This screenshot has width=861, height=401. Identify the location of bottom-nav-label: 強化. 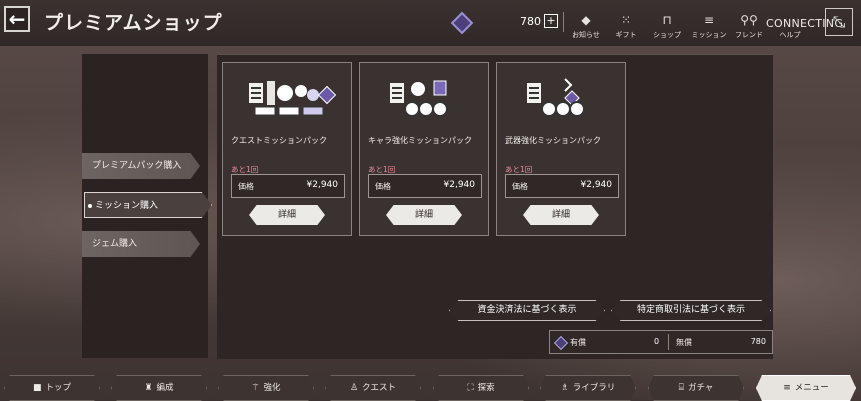
(272, 388).